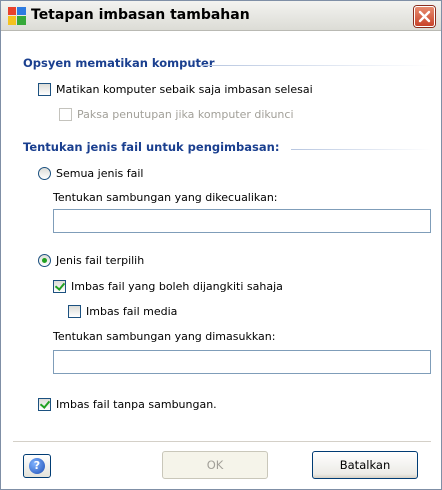 Image resolution: width=442 pixels, height=490 pixels. What do you see at coordinates (44, 89) in the screenshot?
I see `shutdown-checkbox` at bounding box center [44, 89].